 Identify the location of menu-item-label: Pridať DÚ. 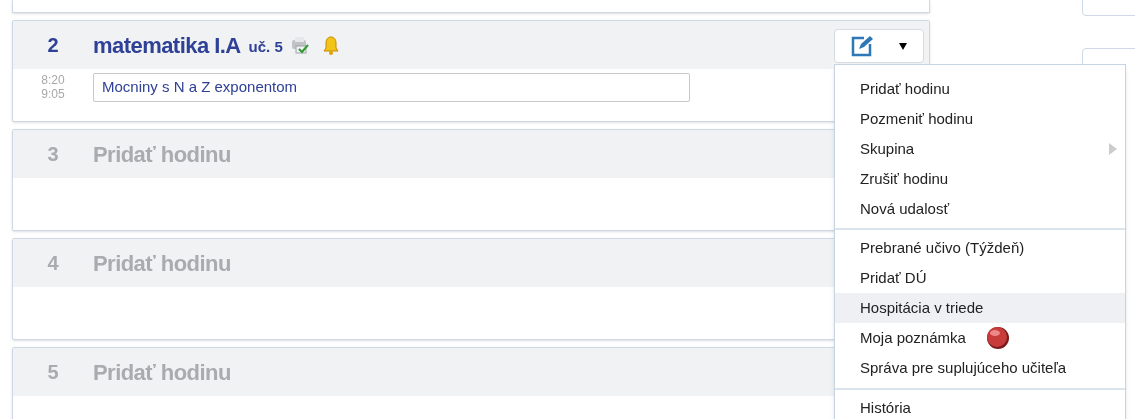
(893, 277).